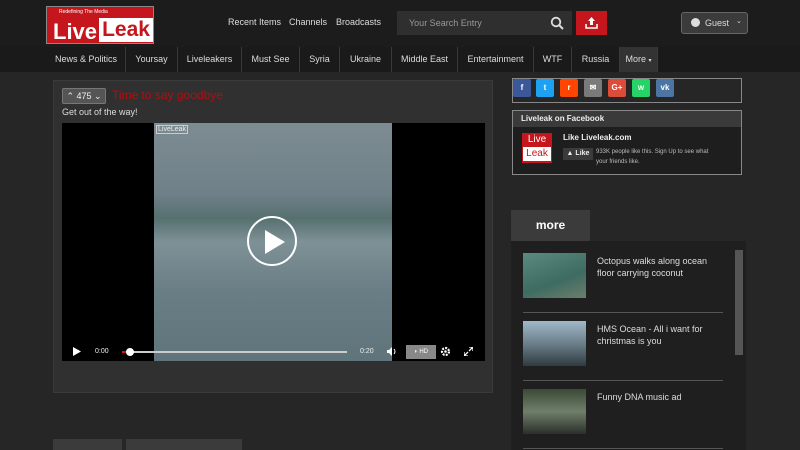 The width and height of the screenshot is (800, 450). I want to click on guest-menu-button: Guest ⌄, so click(714, 23).